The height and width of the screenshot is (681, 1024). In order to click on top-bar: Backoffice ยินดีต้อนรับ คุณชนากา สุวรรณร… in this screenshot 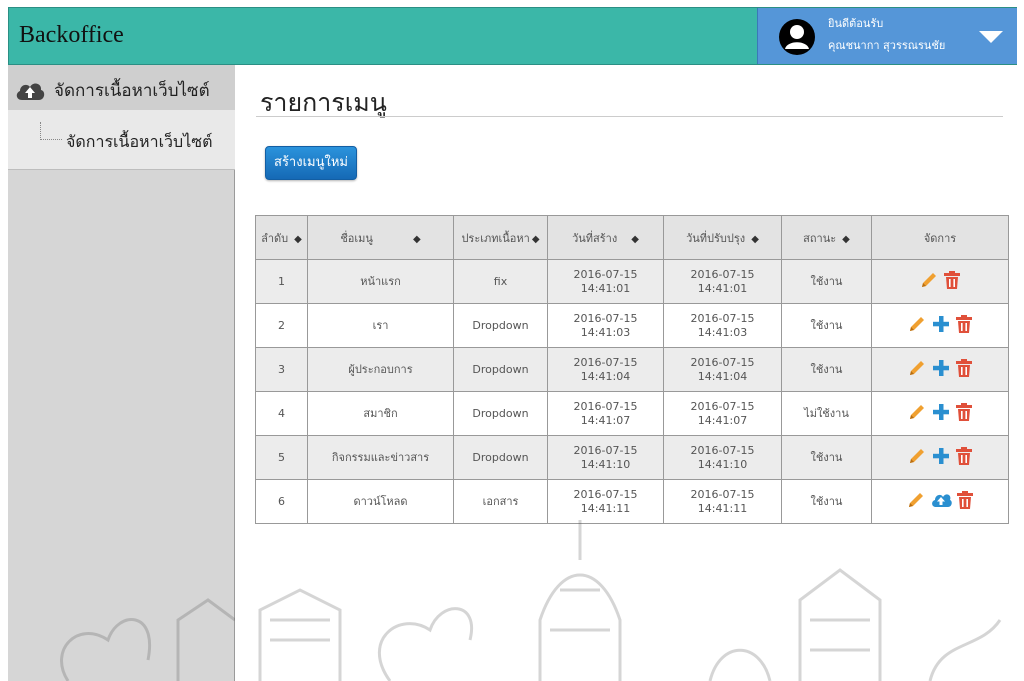, I will do `click(512, 36)`.